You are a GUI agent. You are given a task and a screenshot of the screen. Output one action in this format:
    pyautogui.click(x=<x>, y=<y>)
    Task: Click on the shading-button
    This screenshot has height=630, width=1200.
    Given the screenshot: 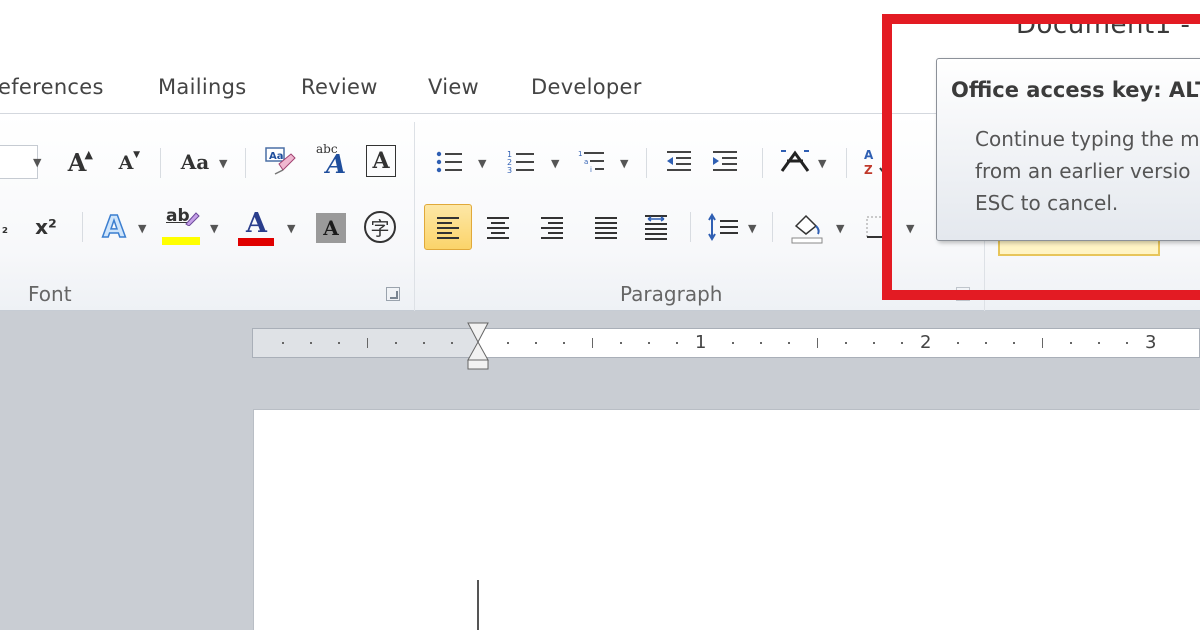 What is the action you would take?
    pyautogui.click(x=807, y=227)
    